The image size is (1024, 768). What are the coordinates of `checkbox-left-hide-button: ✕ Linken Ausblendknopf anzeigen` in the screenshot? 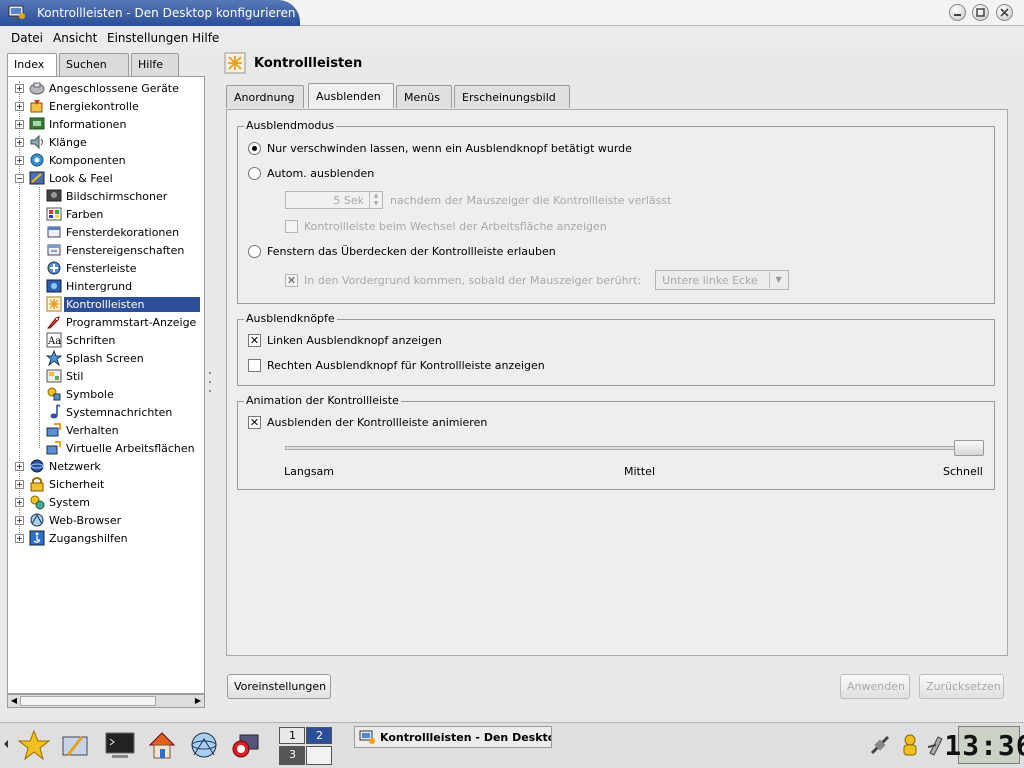 It's located at (345, 340).